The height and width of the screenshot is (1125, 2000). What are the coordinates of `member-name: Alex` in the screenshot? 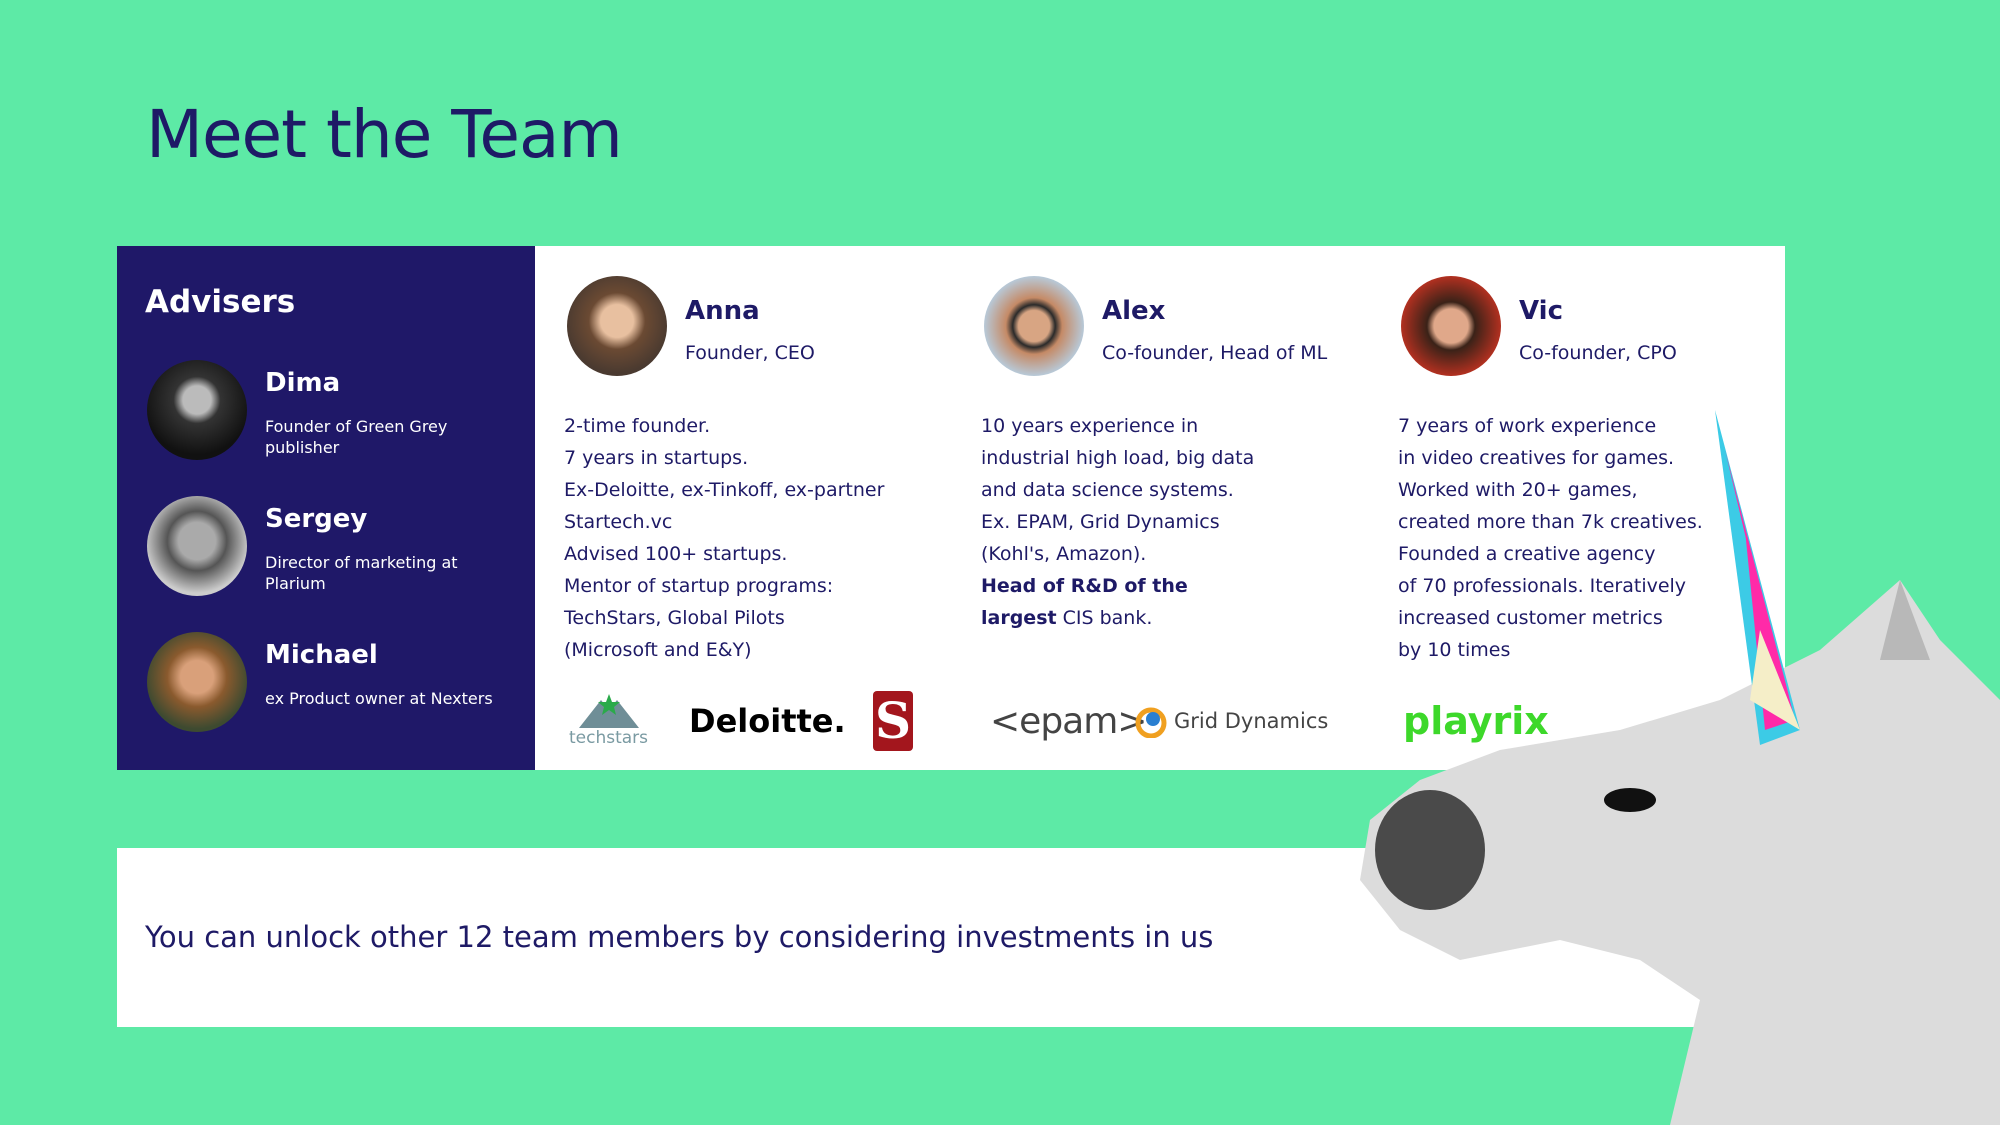 It's located at (1134, 311).